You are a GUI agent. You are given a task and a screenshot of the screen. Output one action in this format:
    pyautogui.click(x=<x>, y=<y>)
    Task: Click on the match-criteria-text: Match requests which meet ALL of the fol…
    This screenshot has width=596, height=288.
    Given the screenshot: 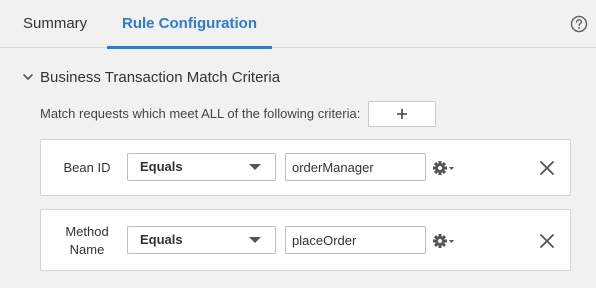 What is the action you would take?
    pyautogui.click(x=200, y=113)
    